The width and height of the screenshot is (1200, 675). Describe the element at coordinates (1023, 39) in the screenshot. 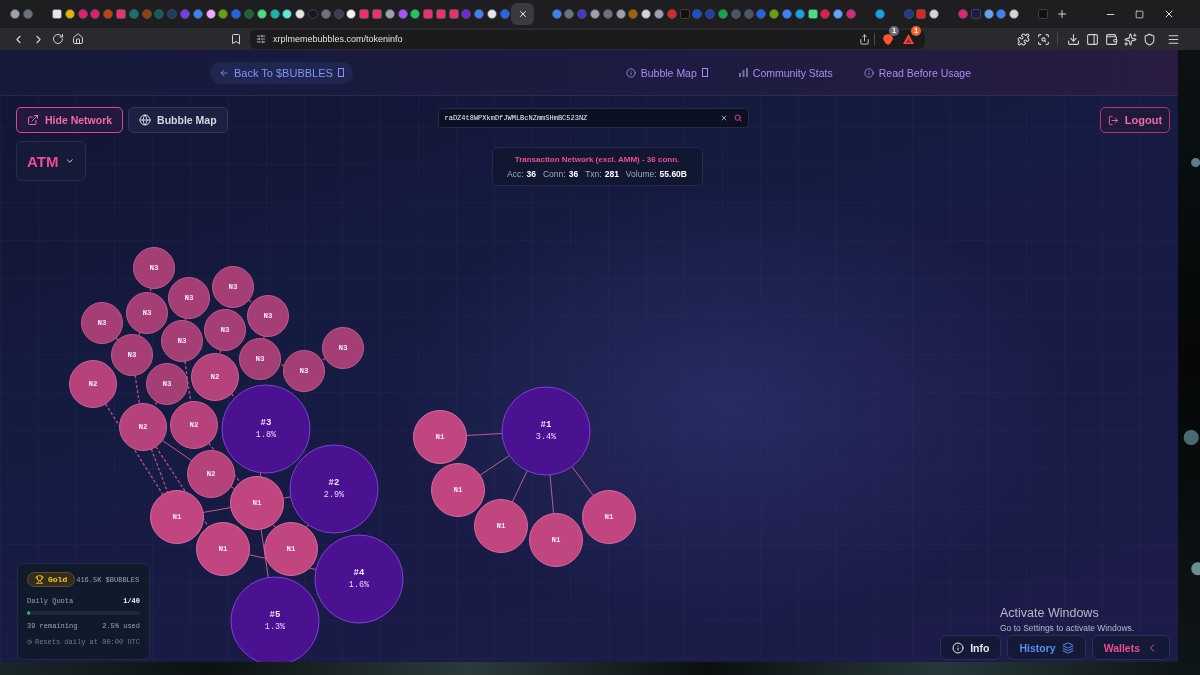

I see `extensions-icon` at that location.